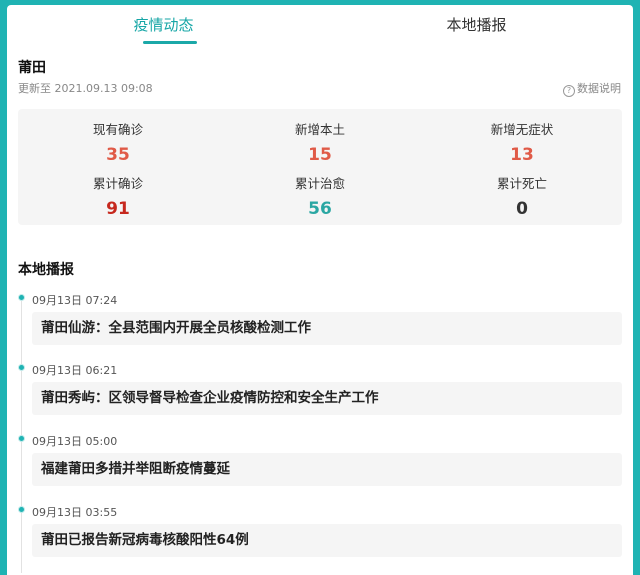  What do you see at coordinates (320, 209) in the screenshot?
I see `stat-value: 56` at bounding box center [320, 209].